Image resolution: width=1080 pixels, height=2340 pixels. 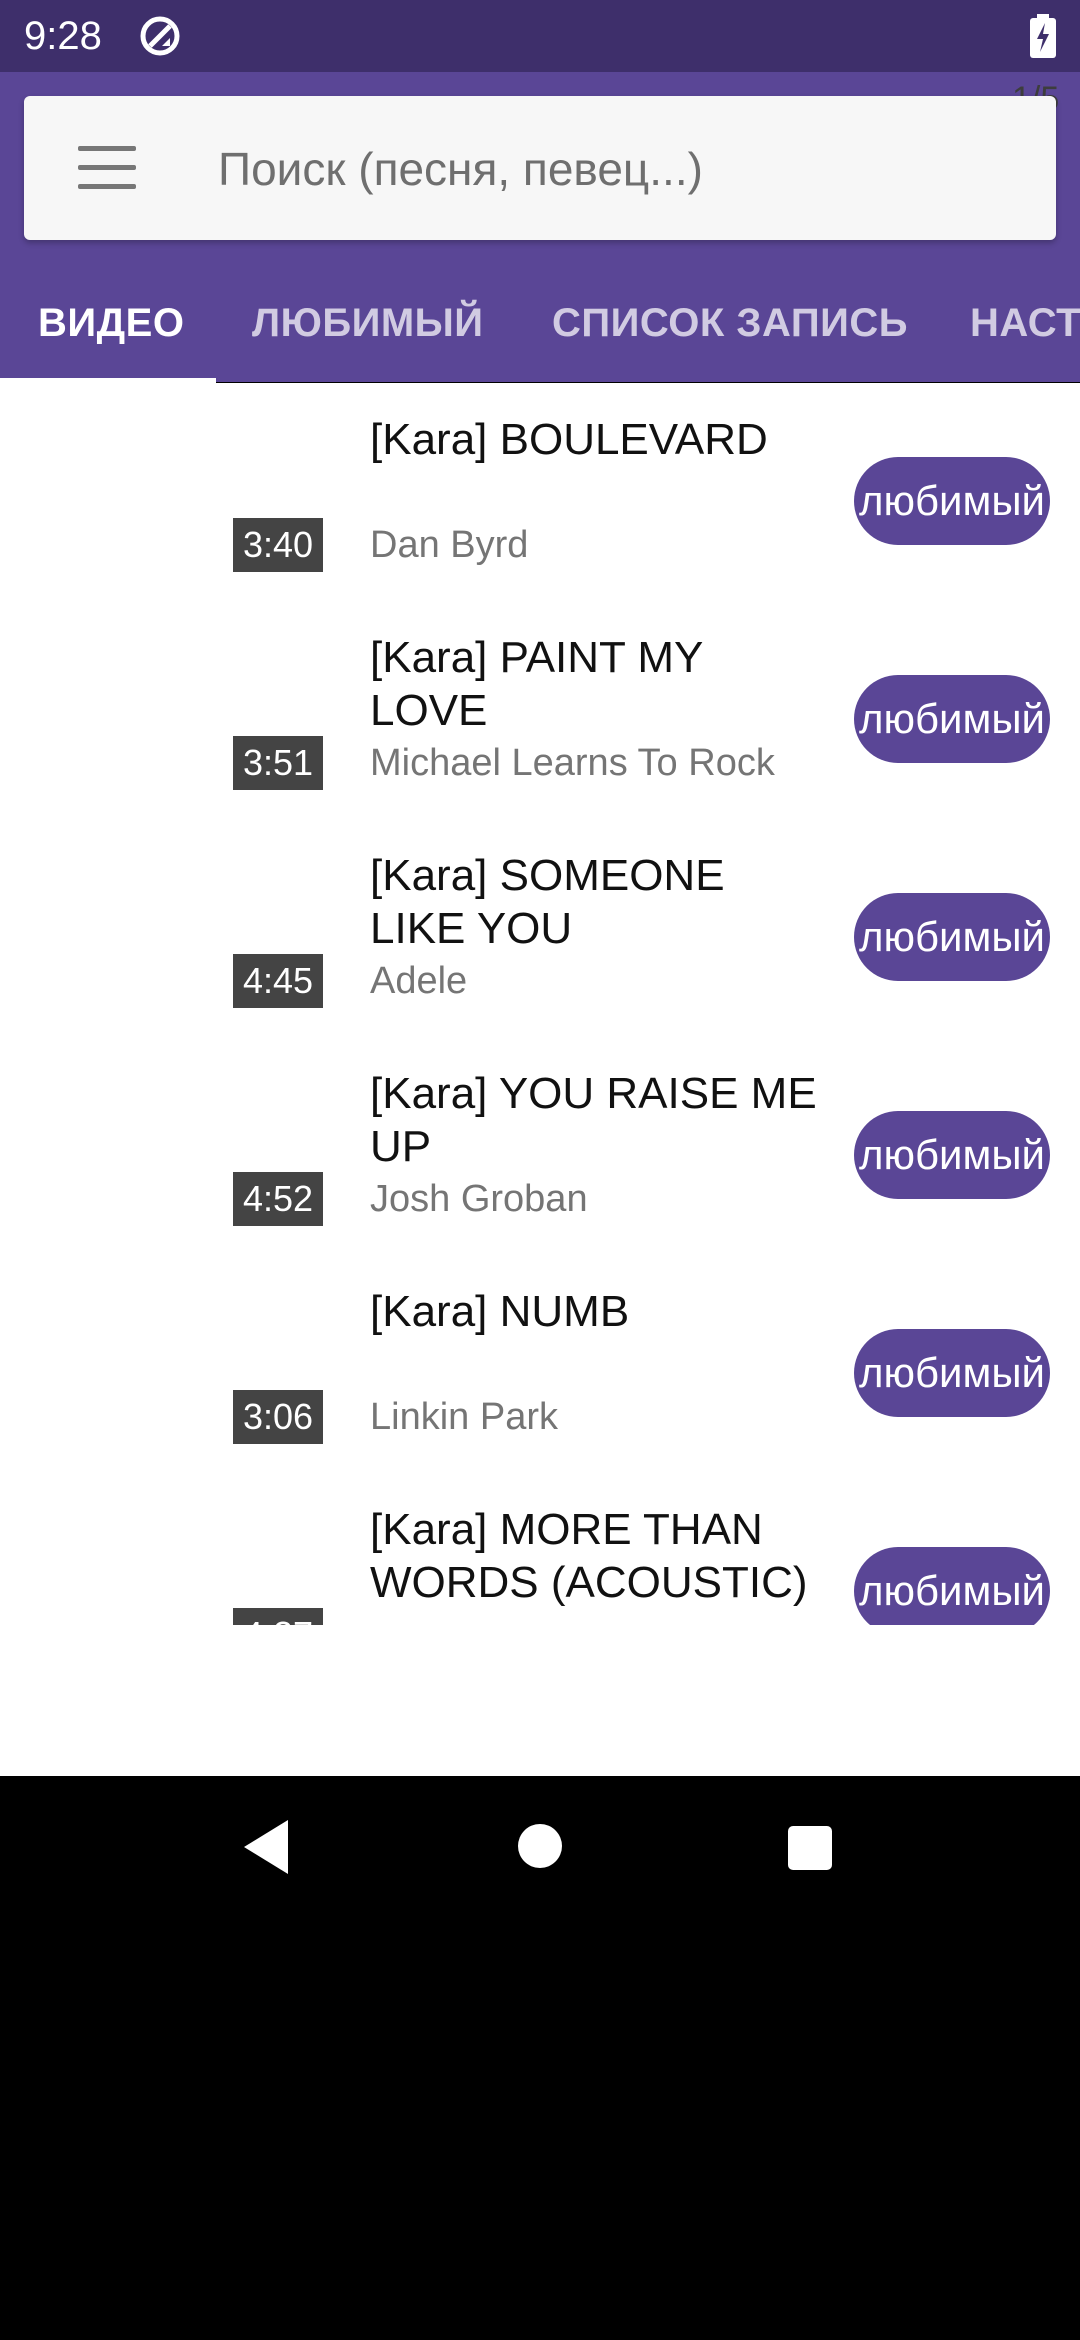 What do you see at coordinates (593, 1120) in the screenshot?
I see `song-title: [Kara] YOU RAISE ME UP` at bounding box center [593, 1120].